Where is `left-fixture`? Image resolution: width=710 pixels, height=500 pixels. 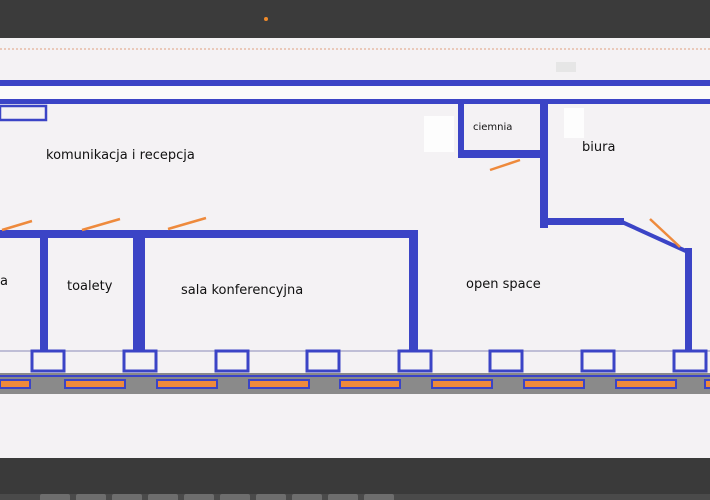
left-fixture is located at coordinates (24, 113).